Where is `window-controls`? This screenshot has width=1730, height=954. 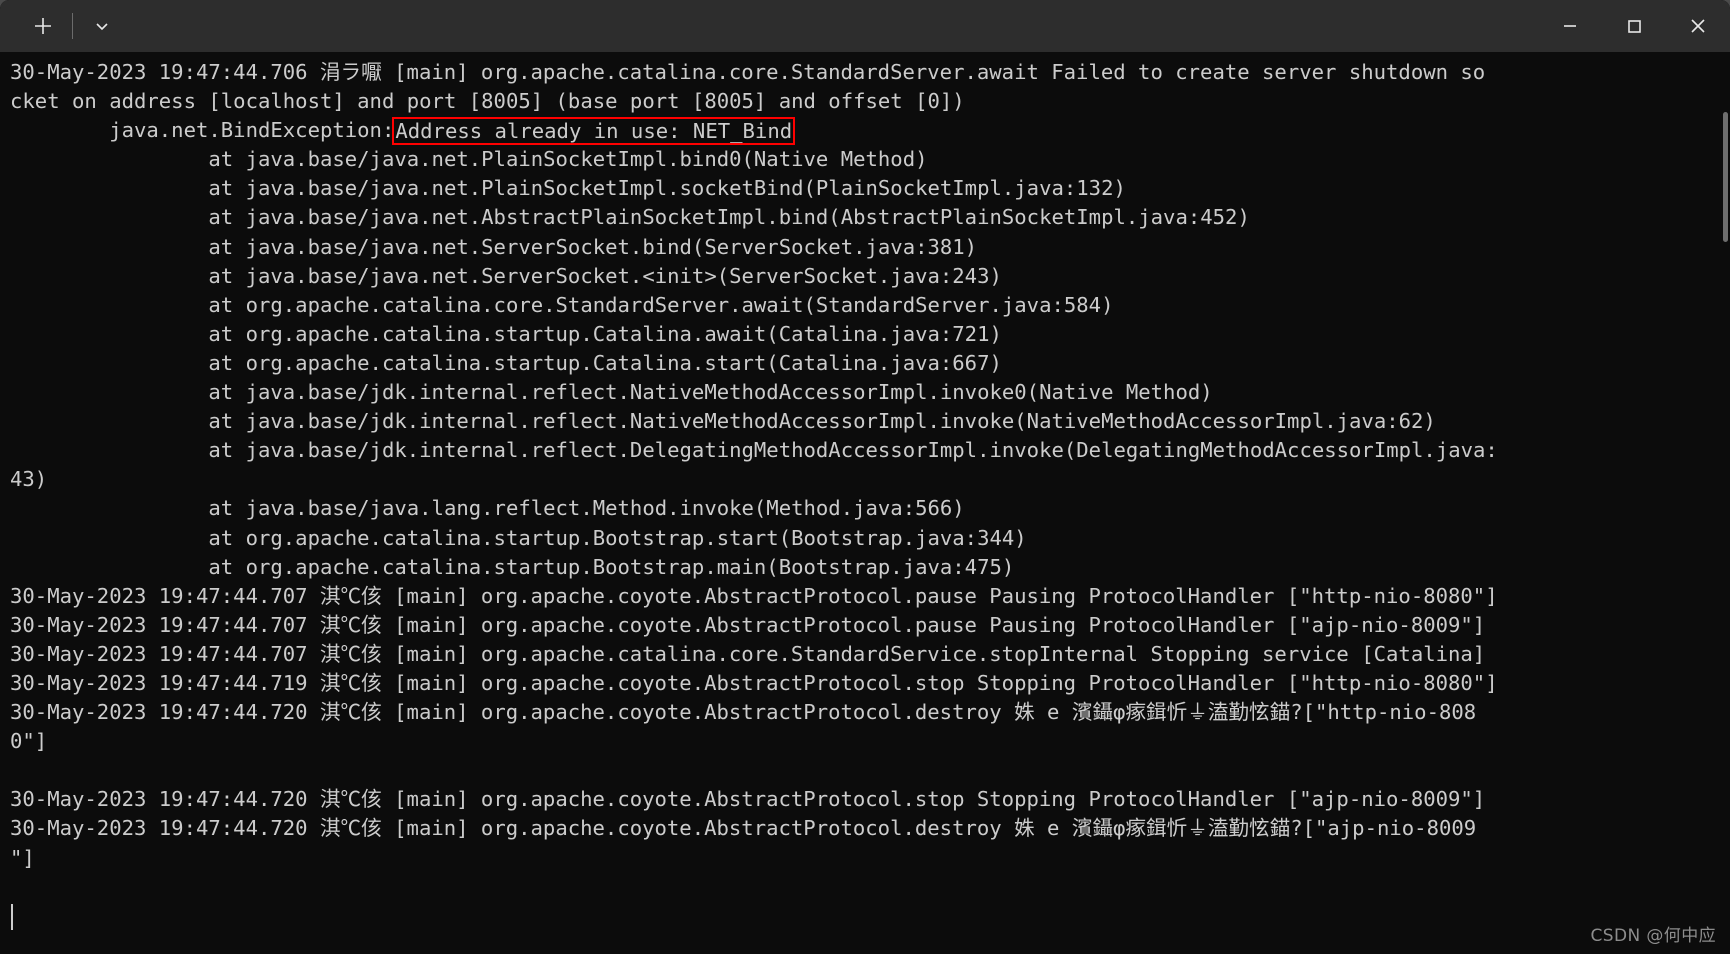
window-controls is located at coordinates (1634, 26).